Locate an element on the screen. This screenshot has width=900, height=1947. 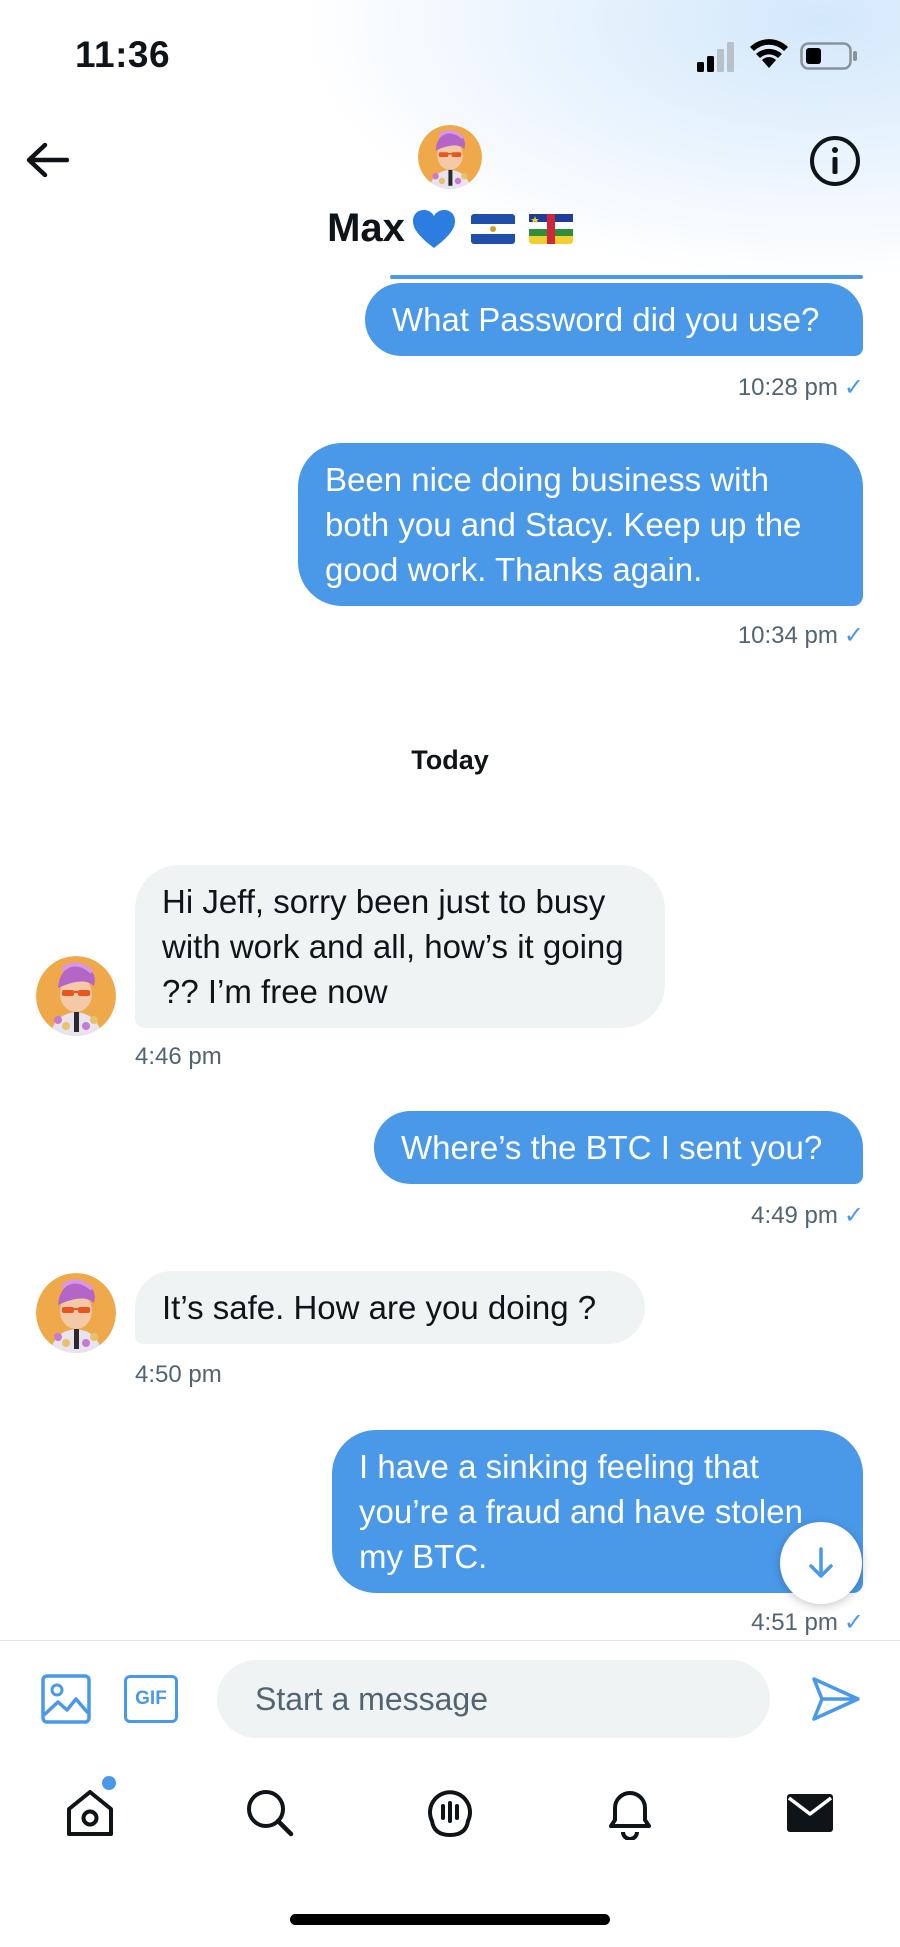
image-icon is located at coordinates (66, 1699).